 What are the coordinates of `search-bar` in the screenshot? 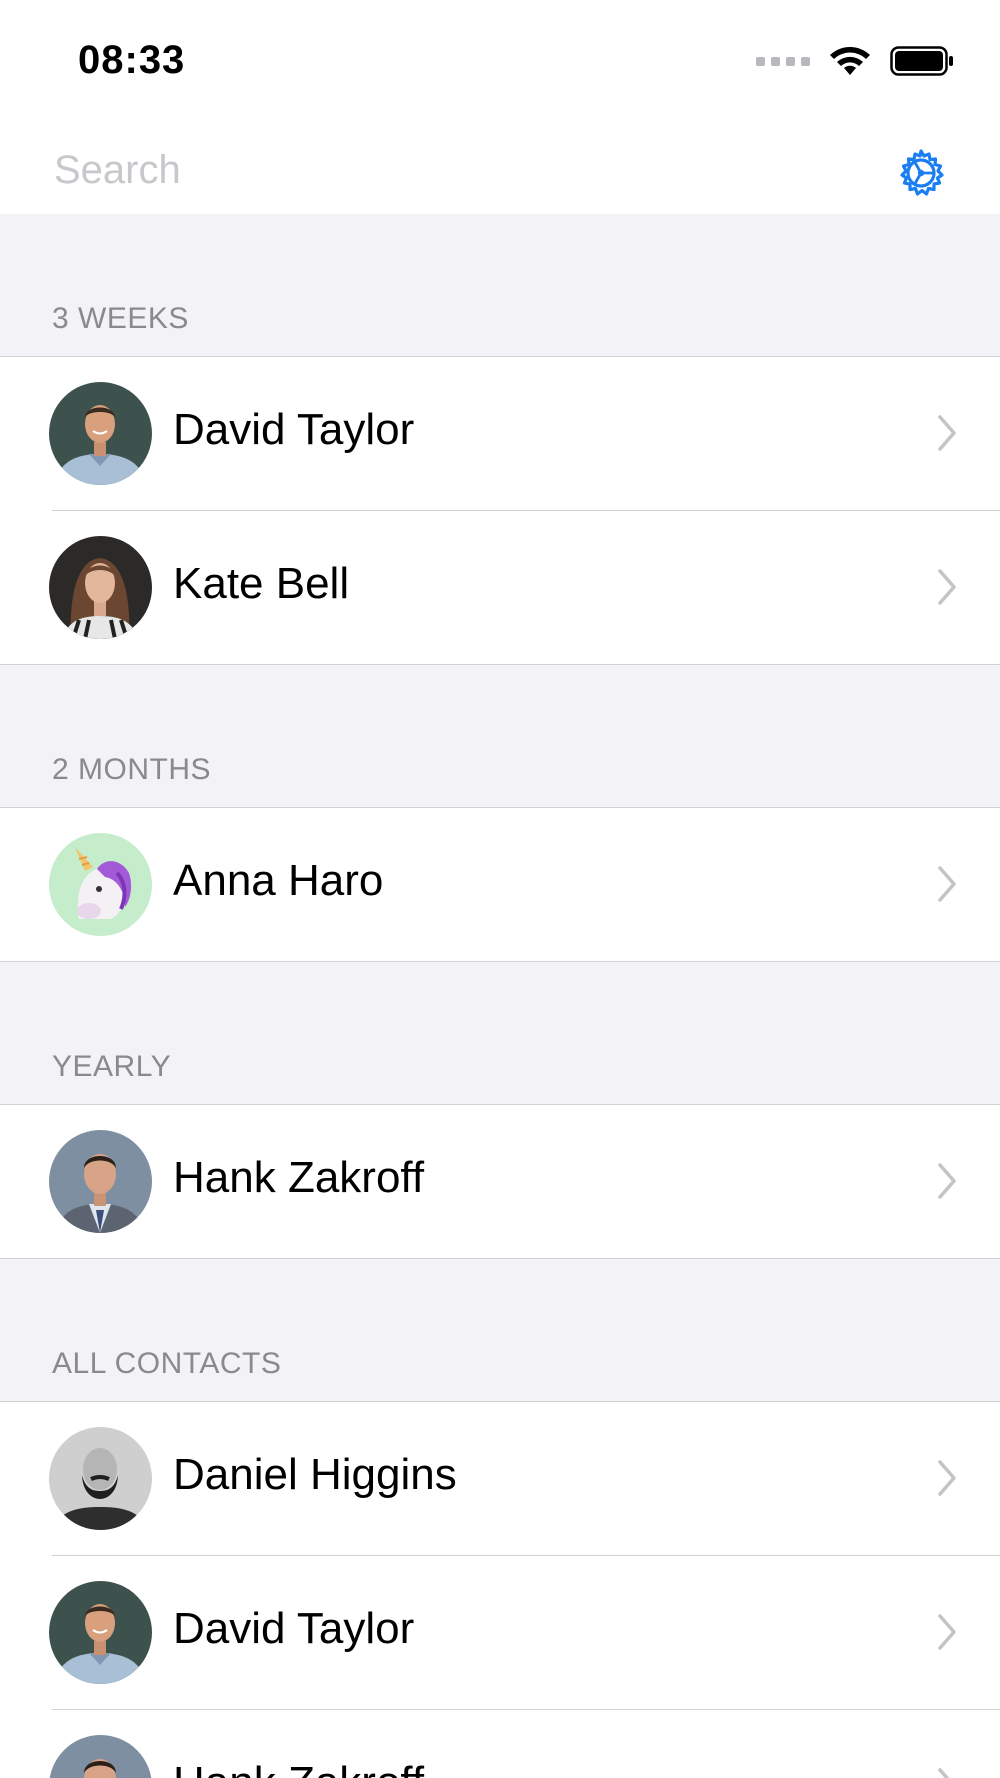 It's located at (500, 170).